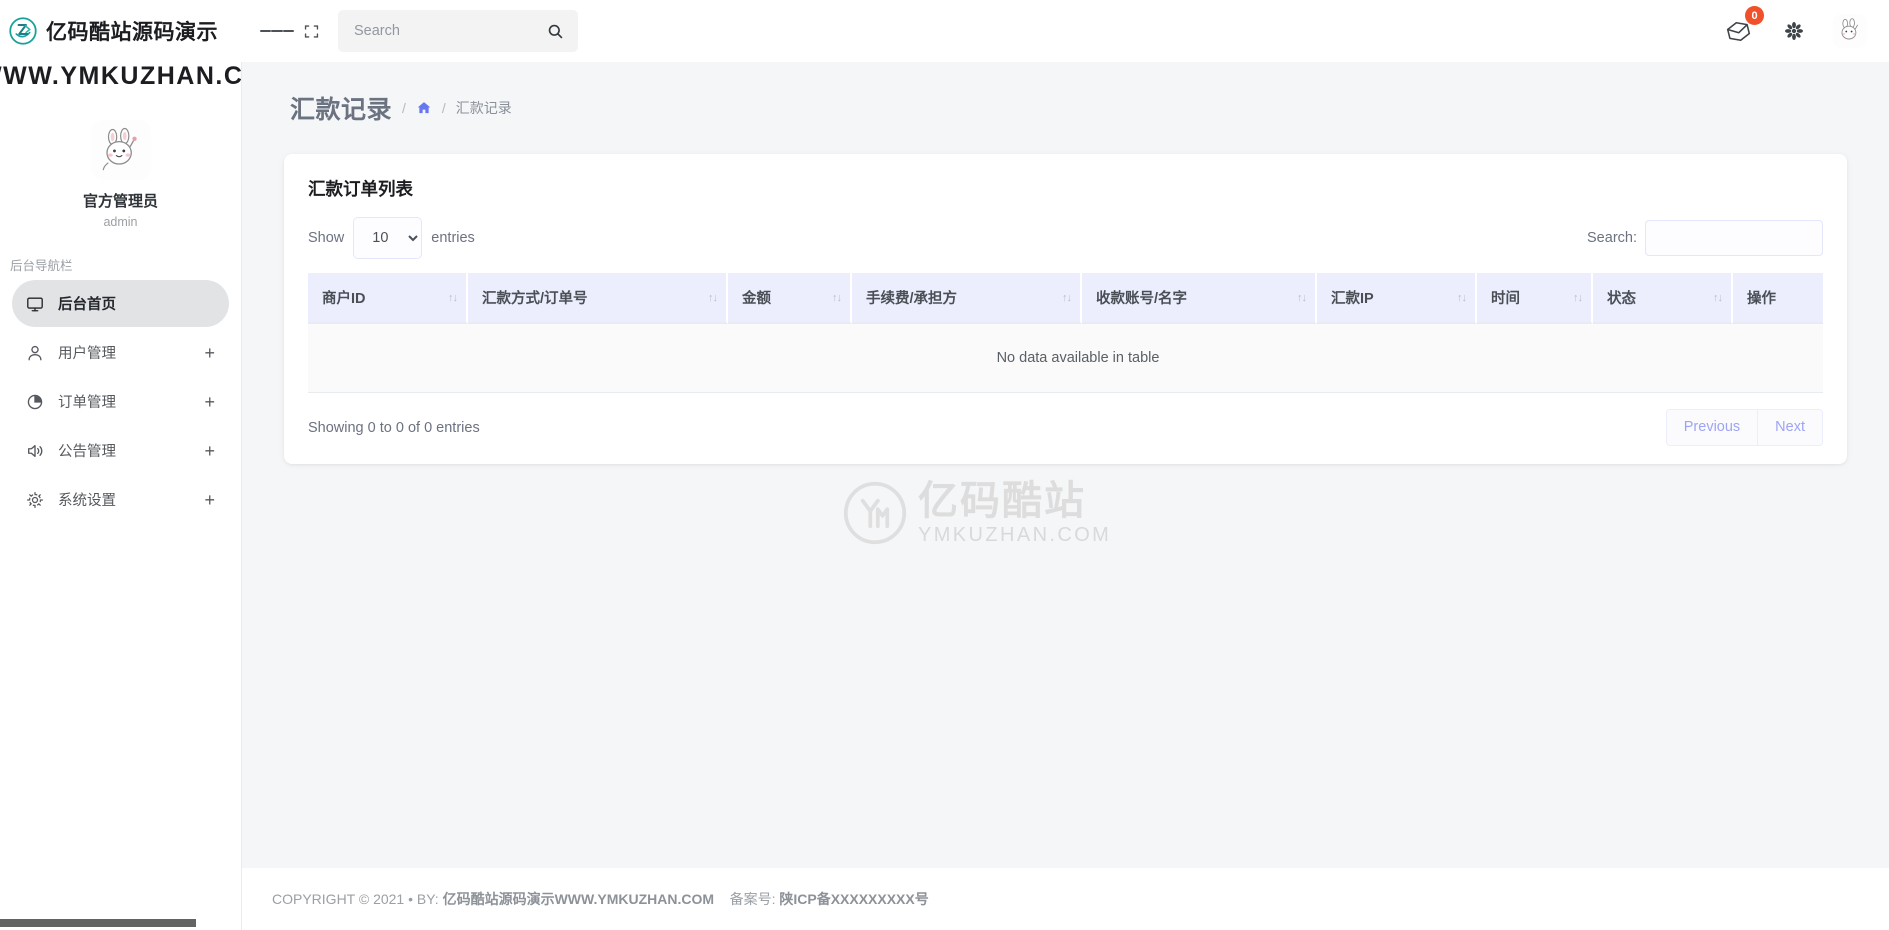  I want to click on search-icon, so click(555, 31).